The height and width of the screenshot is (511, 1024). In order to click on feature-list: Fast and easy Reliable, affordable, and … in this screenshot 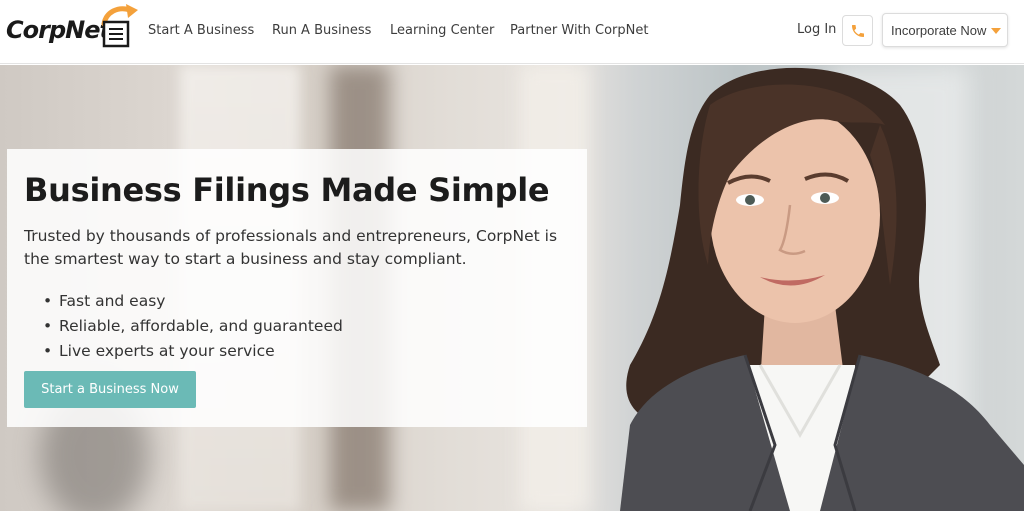, I will do `click(193, 326)`.